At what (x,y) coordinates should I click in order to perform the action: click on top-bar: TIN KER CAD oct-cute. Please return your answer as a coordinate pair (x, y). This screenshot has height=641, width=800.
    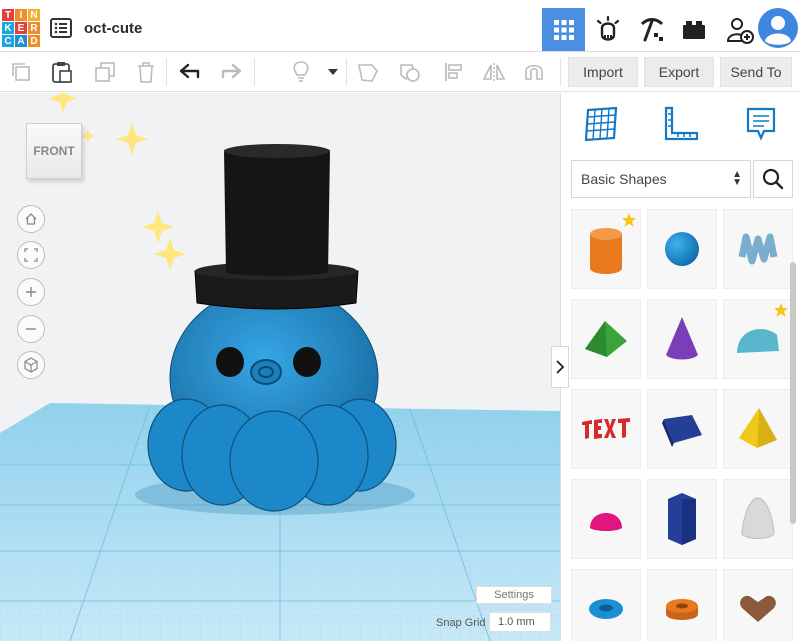
    Looking at the image, I should click on (400, 26).